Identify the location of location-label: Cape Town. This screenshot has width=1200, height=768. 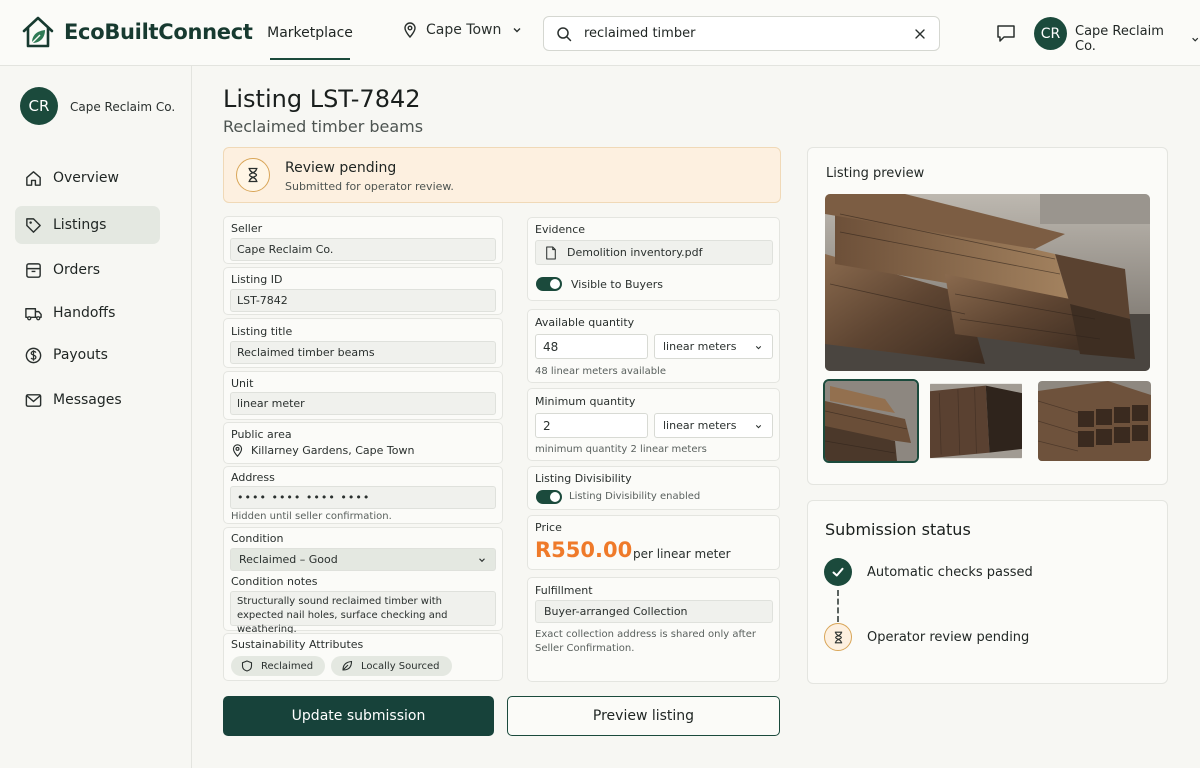
(464, 30).